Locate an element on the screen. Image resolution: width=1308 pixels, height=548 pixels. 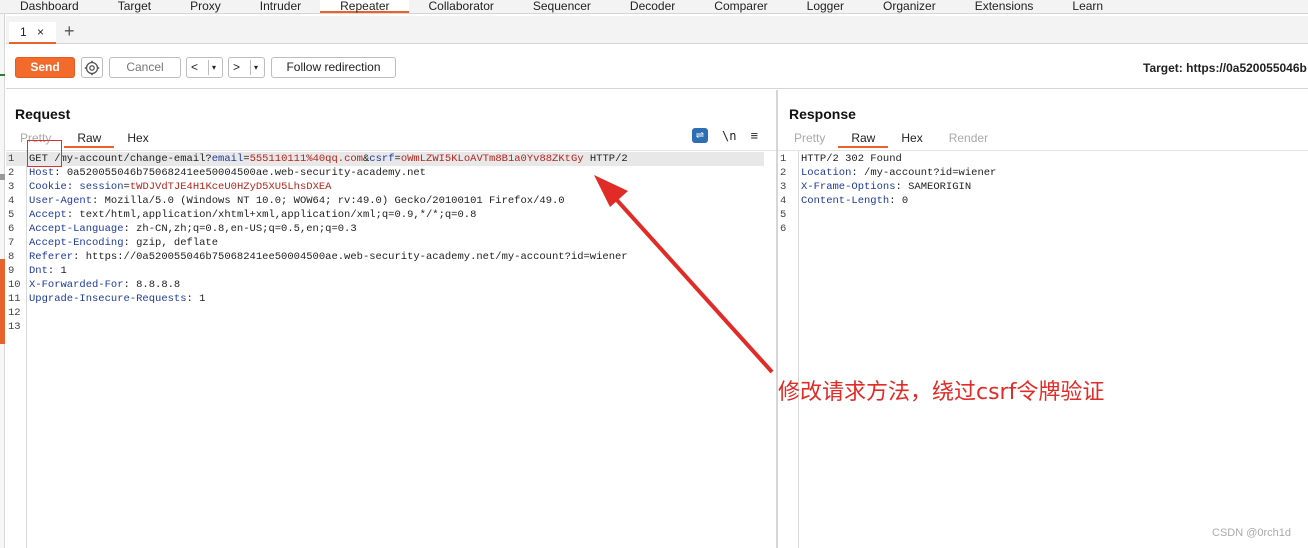
annotation-arrow is located at coordinates (684, 274).